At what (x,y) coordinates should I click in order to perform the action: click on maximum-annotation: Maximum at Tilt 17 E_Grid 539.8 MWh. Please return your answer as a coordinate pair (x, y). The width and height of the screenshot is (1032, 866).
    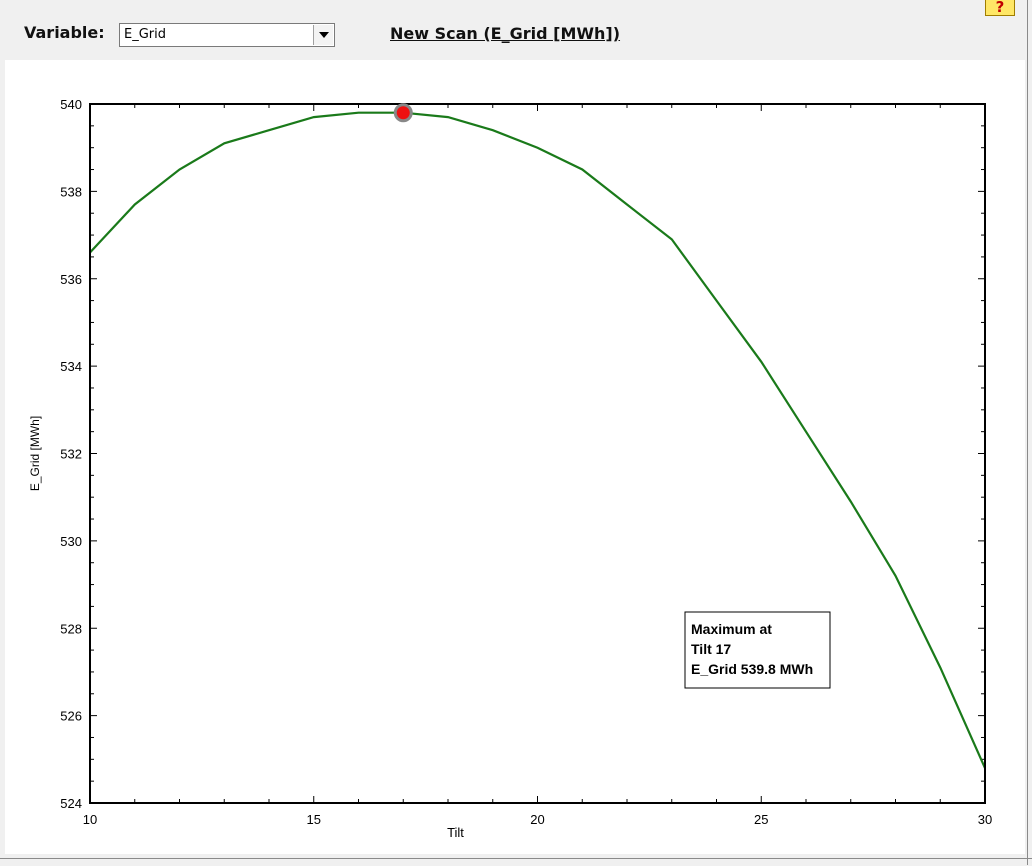
    Looking at the image, I should click on (757, 650).